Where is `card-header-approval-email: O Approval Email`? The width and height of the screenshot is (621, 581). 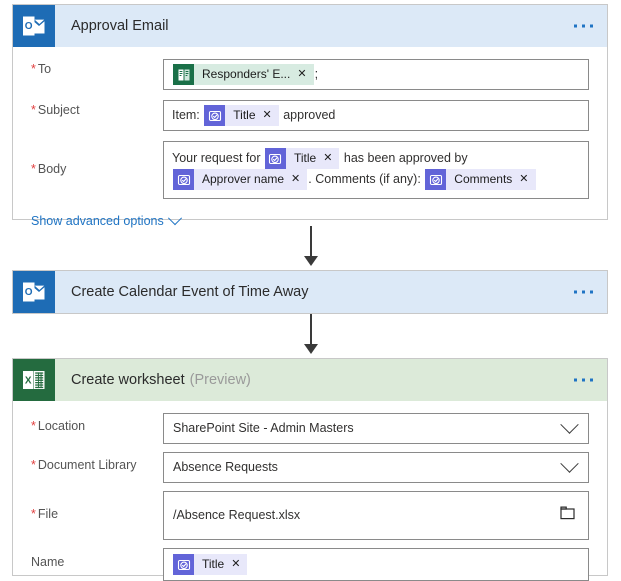 card-header-approval-email: O Approval Email is located at coordinates (310, 26).